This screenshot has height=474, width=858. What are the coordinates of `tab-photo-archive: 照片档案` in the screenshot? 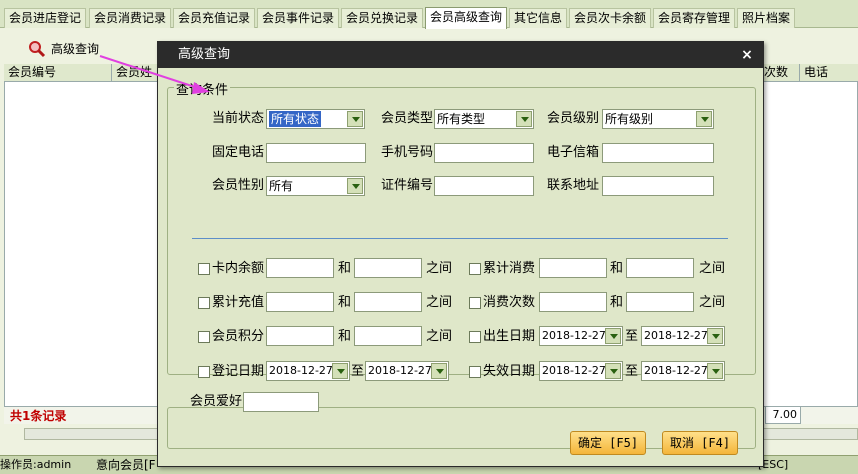 It's located at (766, 18).